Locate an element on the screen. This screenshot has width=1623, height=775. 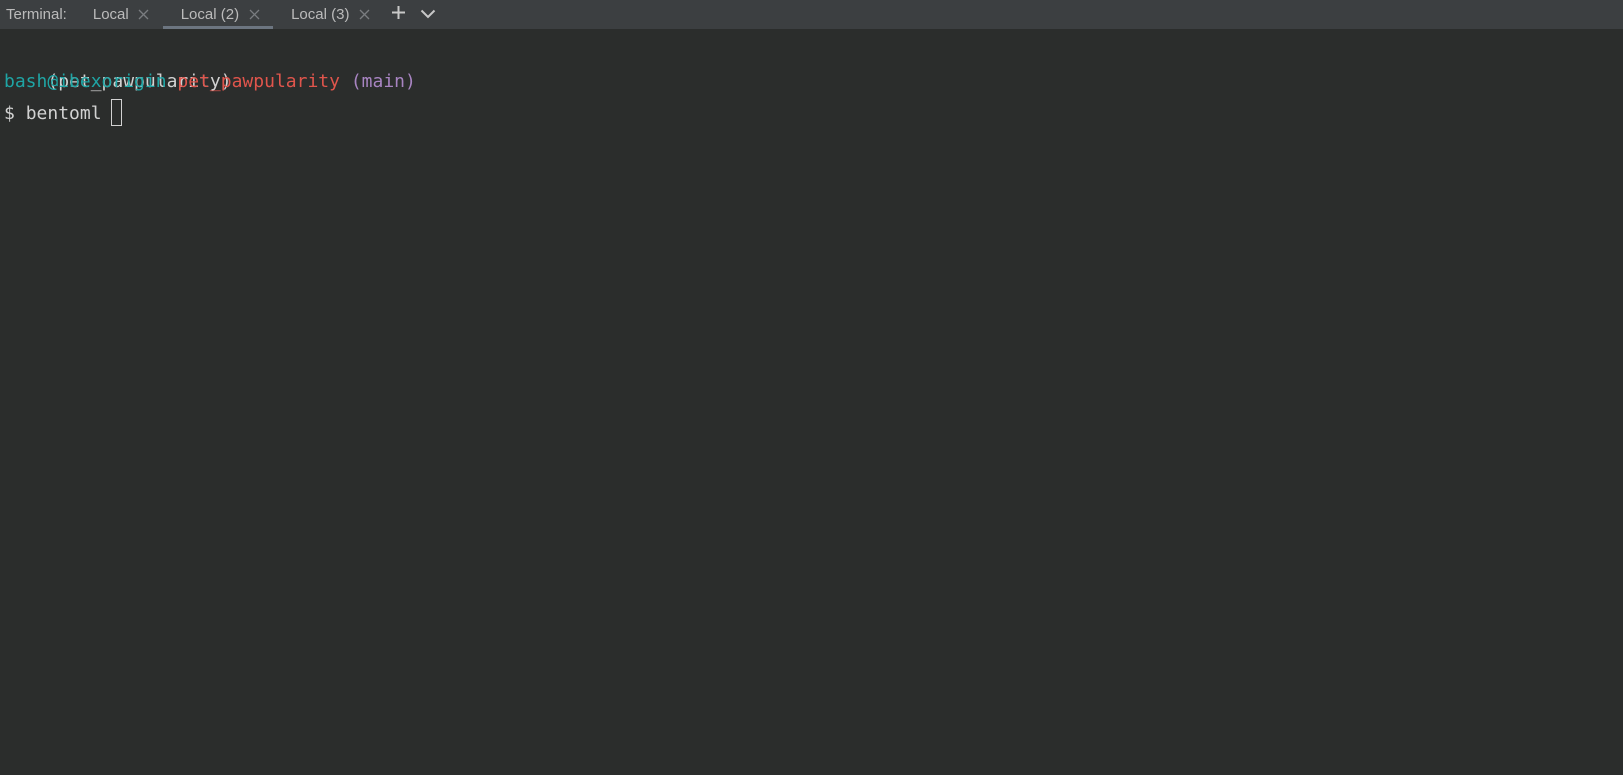
new-tab-button is located at coordinates (398, 14).